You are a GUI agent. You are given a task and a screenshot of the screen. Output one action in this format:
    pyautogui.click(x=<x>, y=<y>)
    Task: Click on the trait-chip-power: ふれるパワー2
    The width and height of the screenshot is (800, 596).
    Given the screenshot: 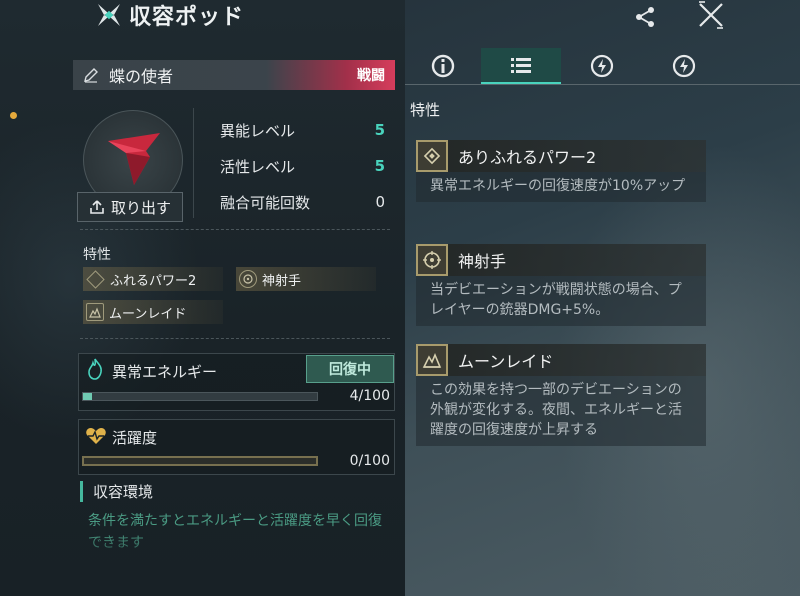 What is the action you would take?
    pyautogui.click(x=153, y=279)
    